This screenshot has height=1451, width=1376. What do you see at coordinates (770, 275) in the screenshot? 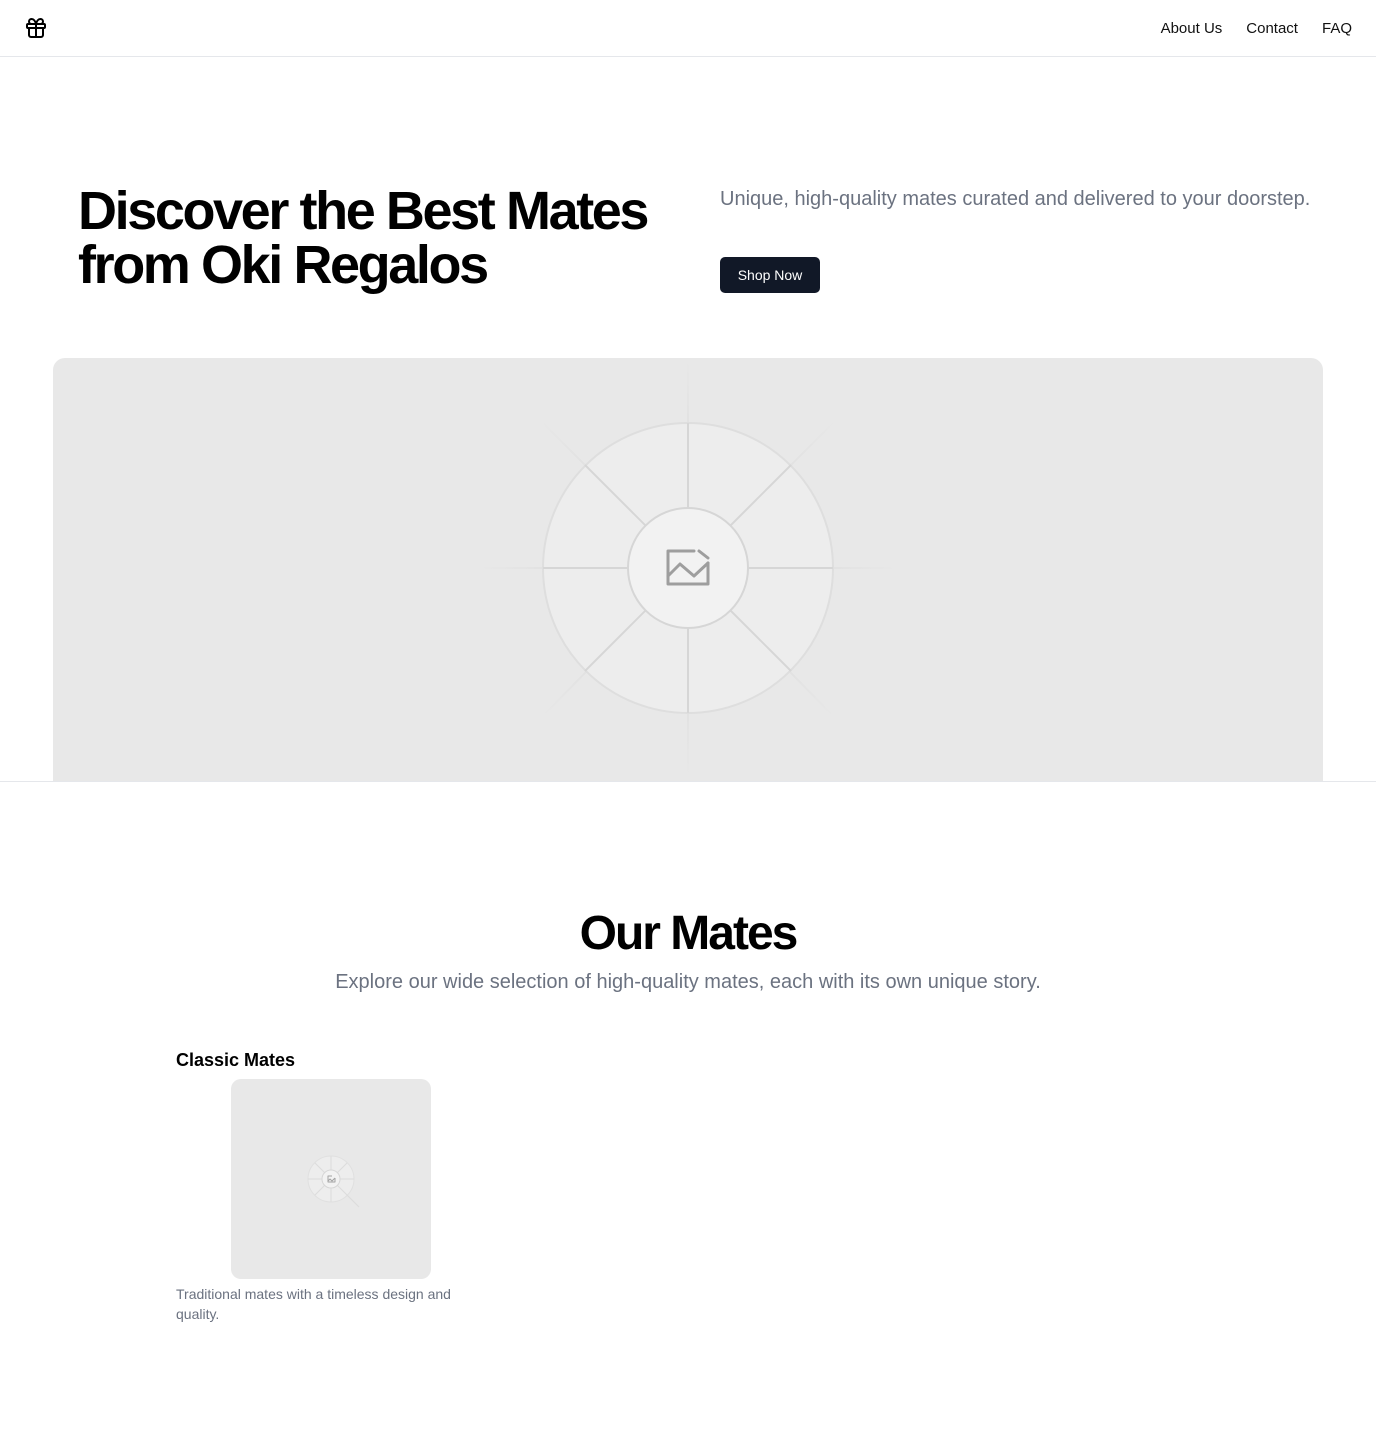
I see `shop-now-button: Shop Now` at bounding box center [770, 275].